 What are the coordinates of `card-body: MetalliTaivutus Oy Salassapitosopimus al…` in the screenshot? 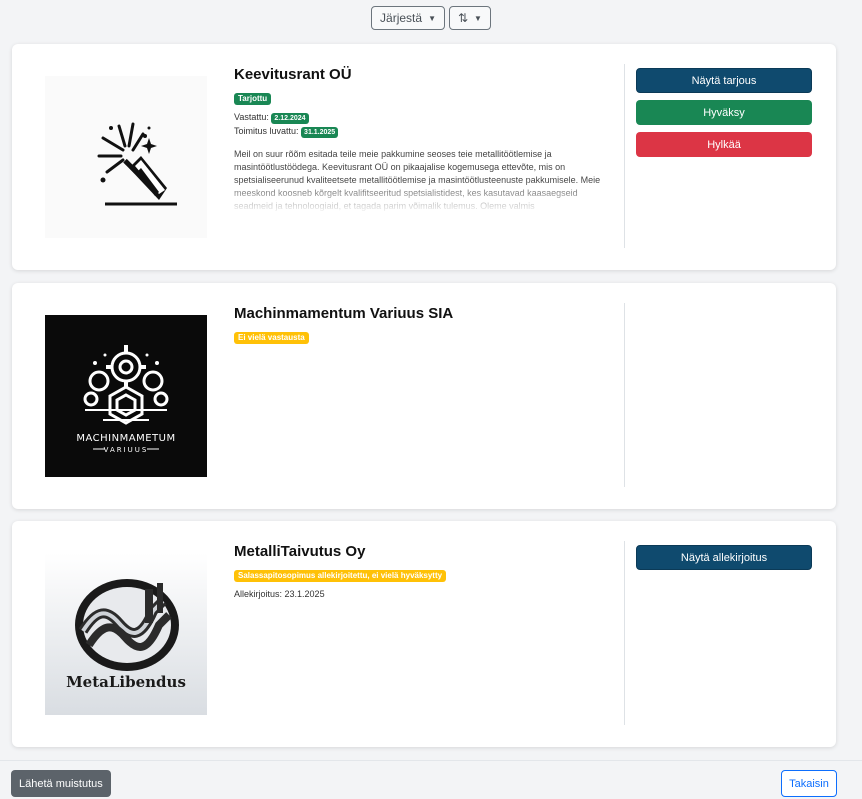 It's located at (420, 572).